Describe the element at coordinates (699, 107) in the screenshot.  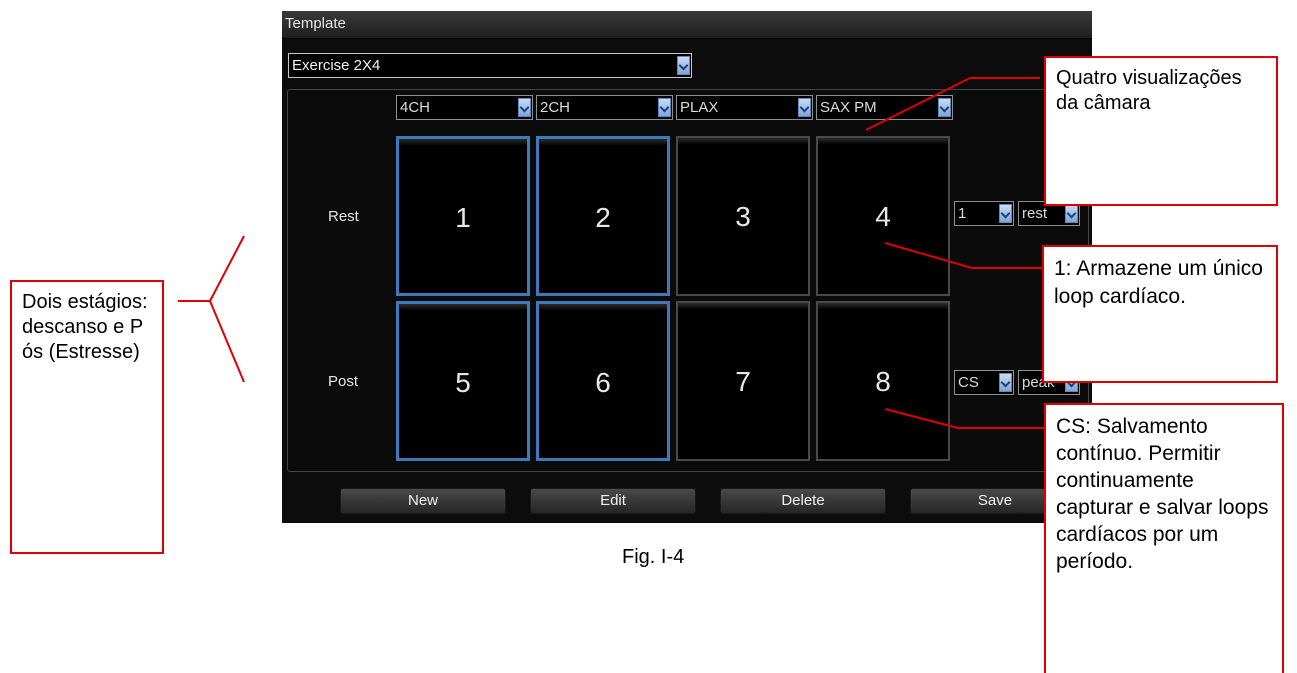
I see `view-select-3-value: PLAX` at that location.